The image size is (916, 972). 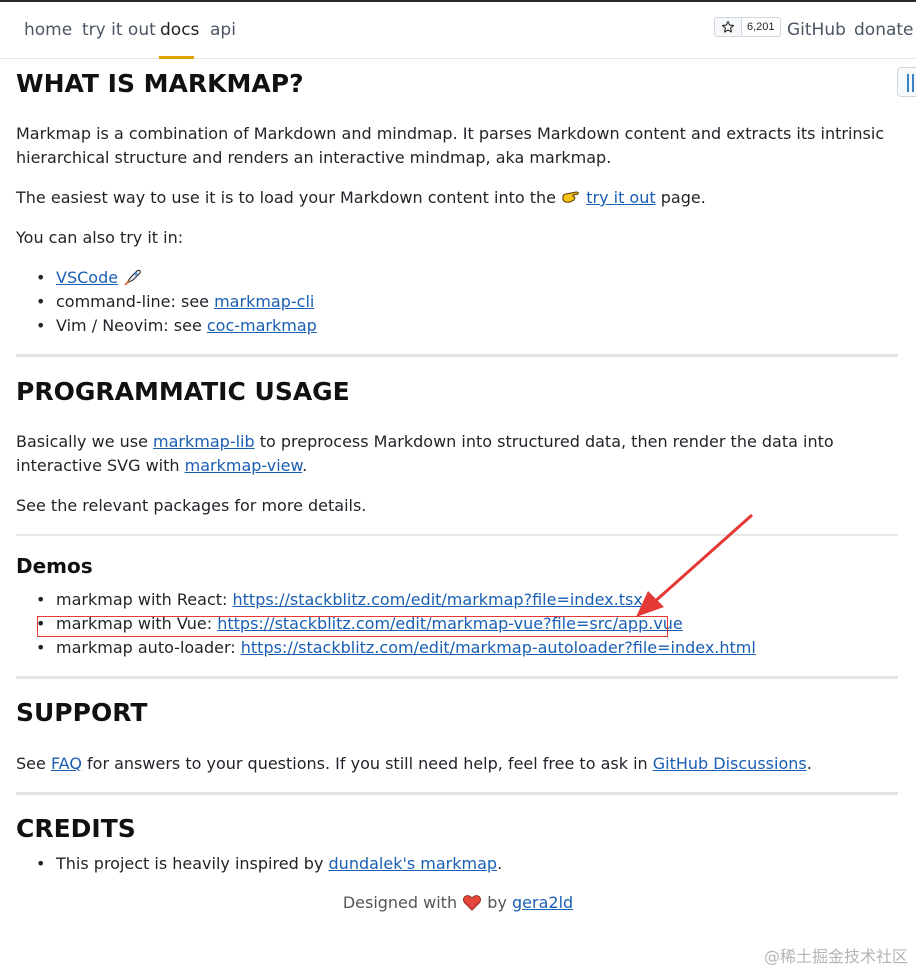 What do you see at coordinates (352, 626) in the screenshot?
I see `annotation-highlight-box` at bounding box center [352, 626].